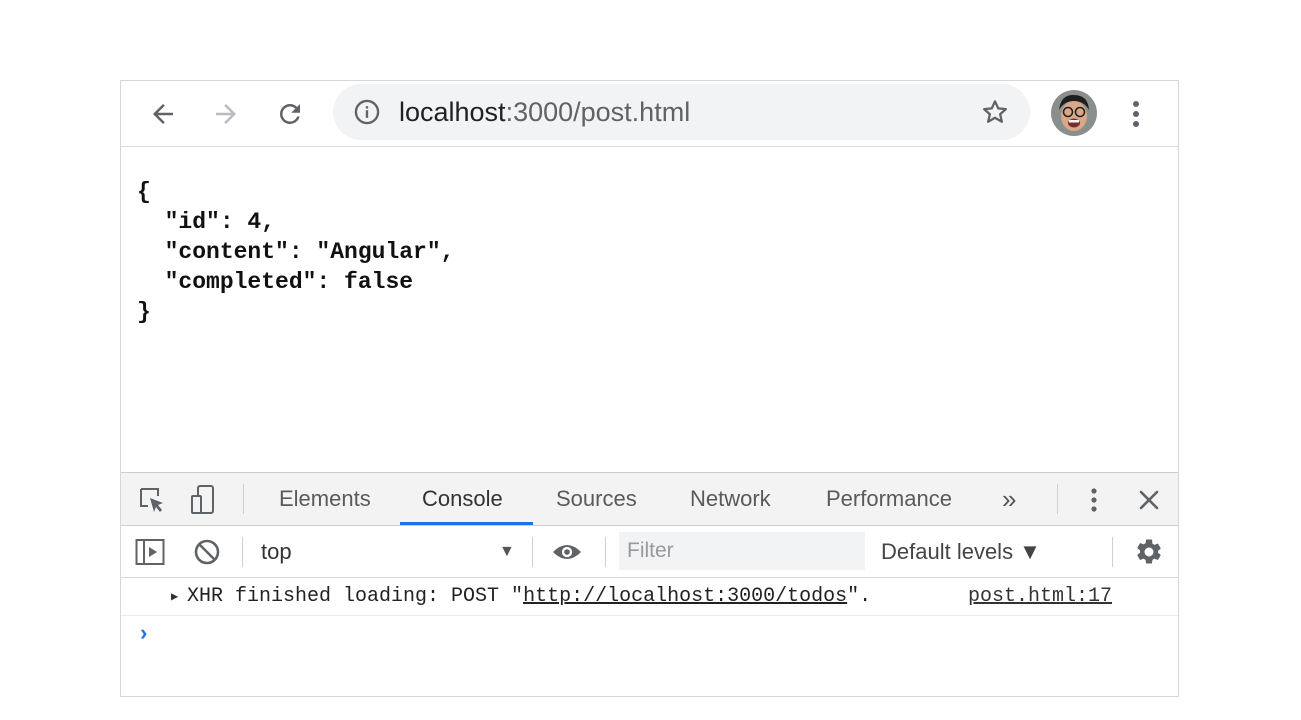 The image size is (1301, 720). Describe the element at coordinates (730, 499) in the screenshot. I see `tab-network: Network` at that location.